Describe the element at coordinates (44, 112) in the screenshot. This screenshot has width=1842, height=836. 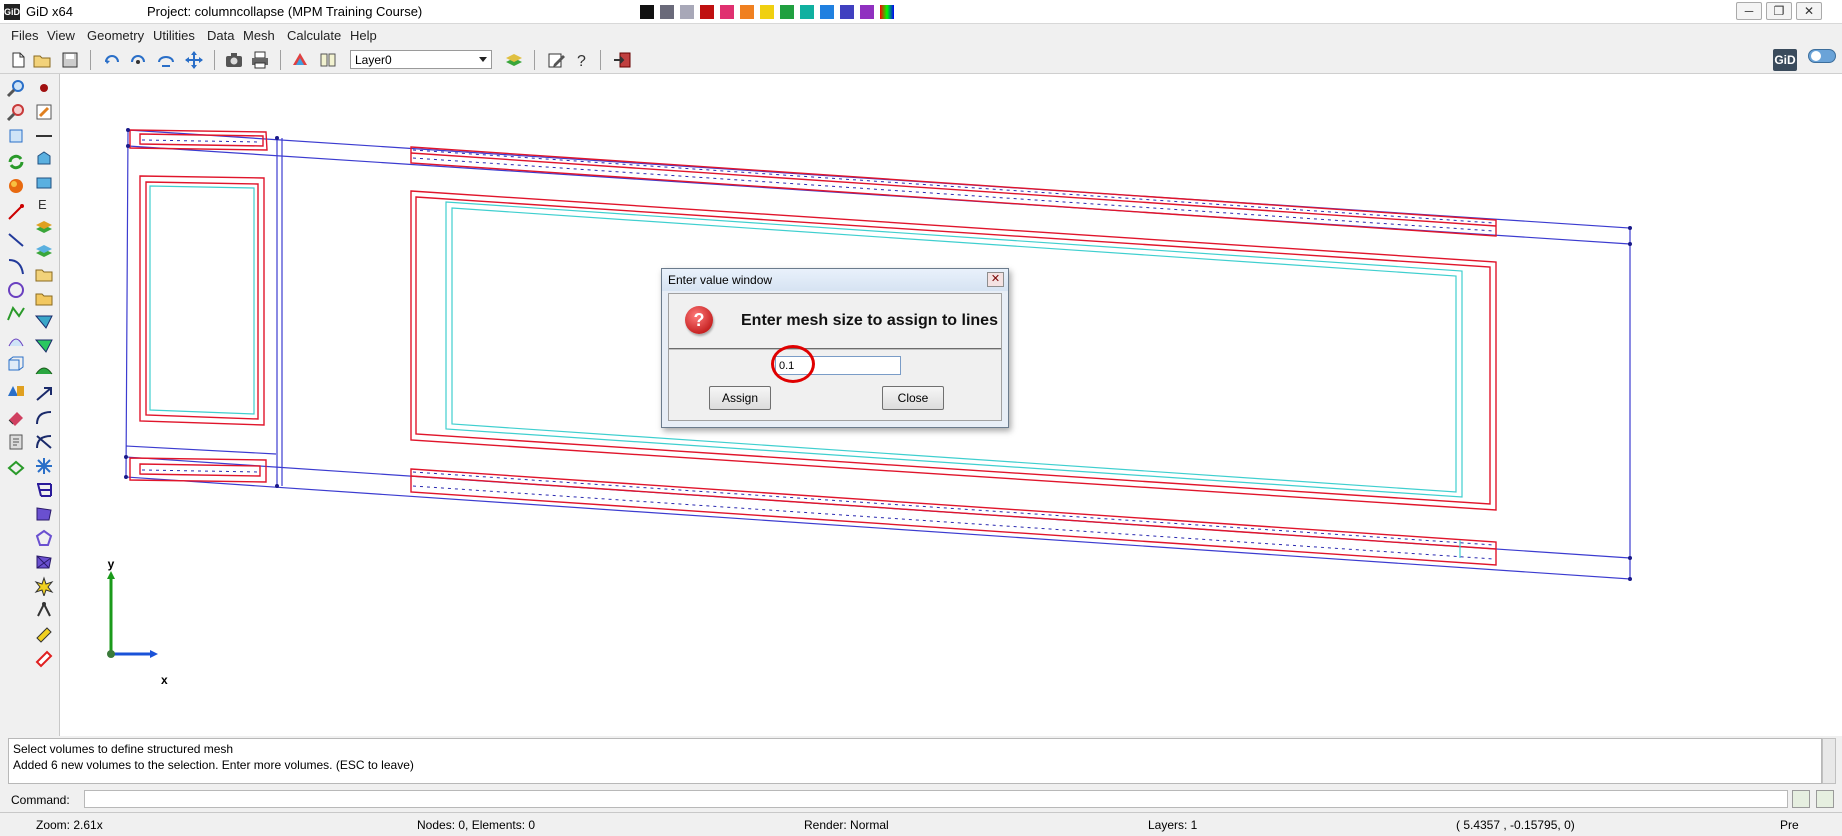
I see `edit-pencil-icon` at that location.